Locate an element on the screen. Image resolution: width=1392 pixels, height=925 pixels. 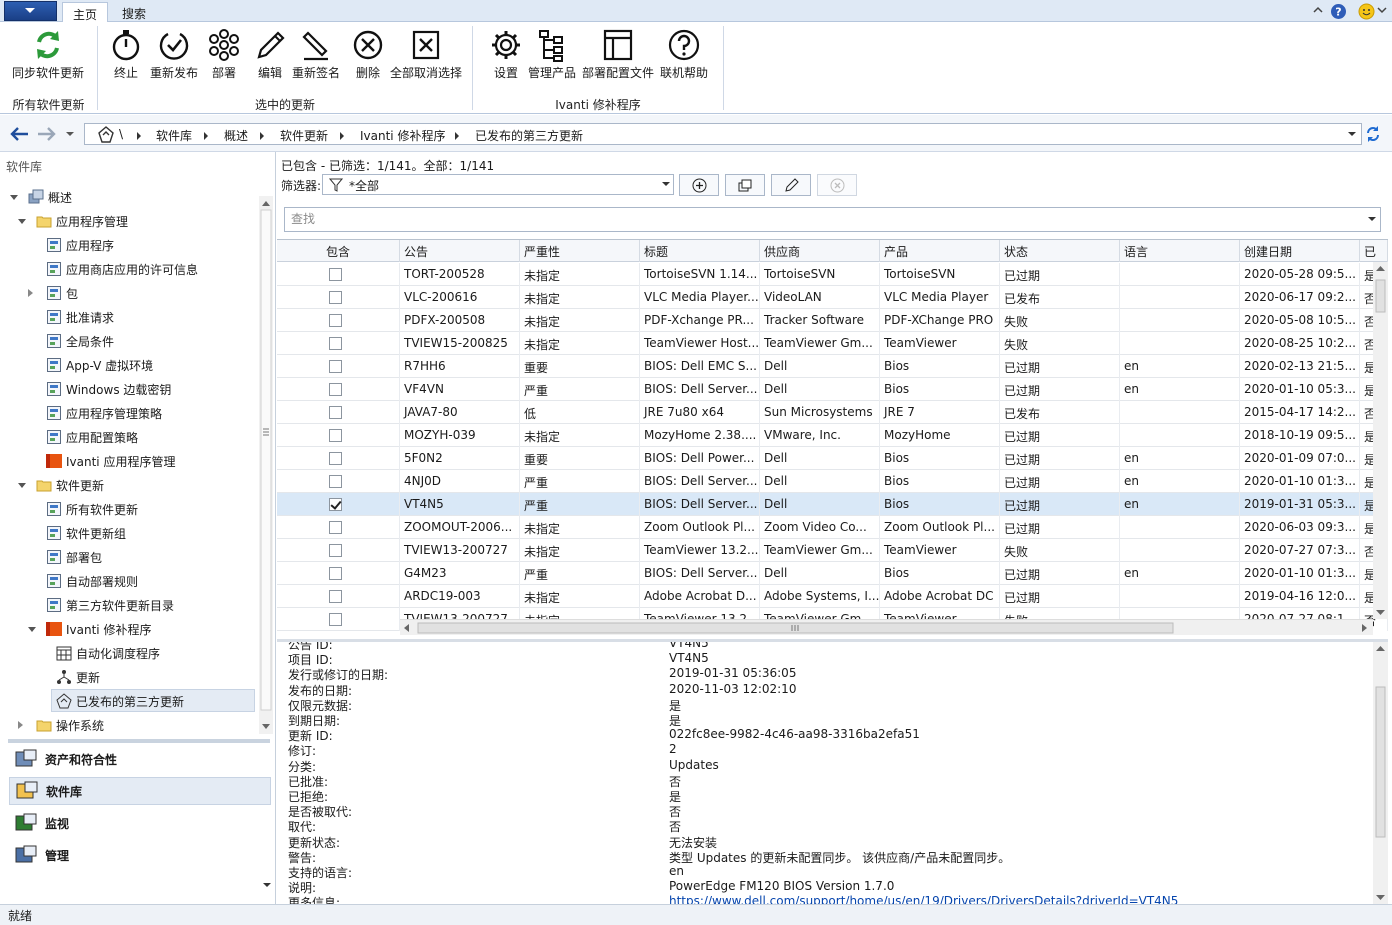
column-header: 标题 is located at coordinates (700, 251).